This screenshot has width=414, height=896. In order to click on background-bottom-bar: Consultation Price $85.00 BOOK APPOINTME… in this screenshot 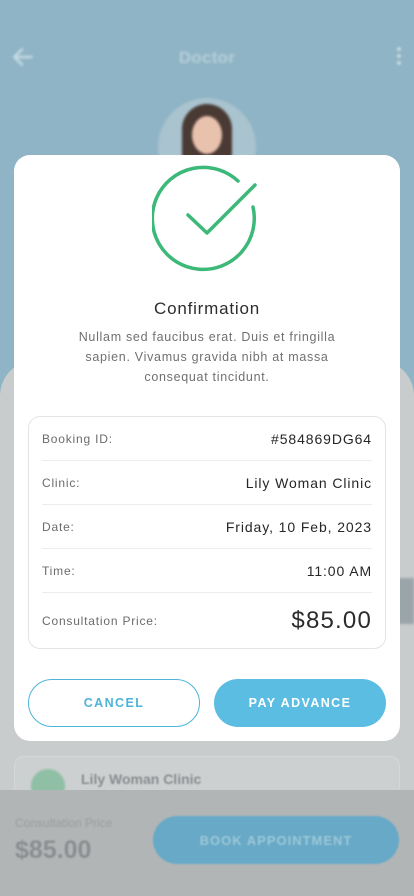, I will do `click(207, 843)`.